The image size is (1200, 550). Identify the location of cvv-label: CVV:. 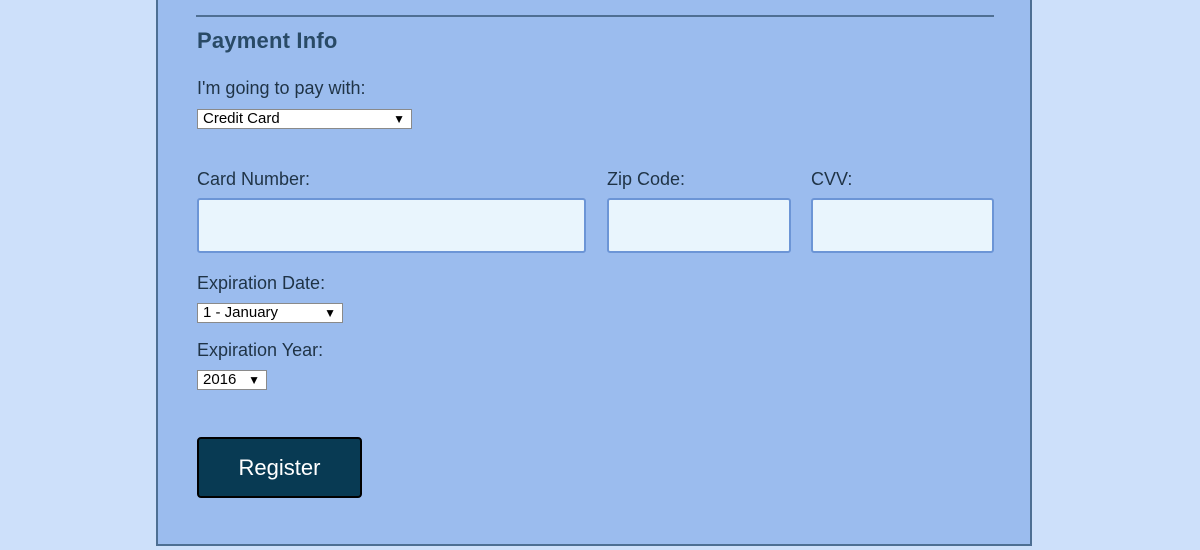
(832, 179).